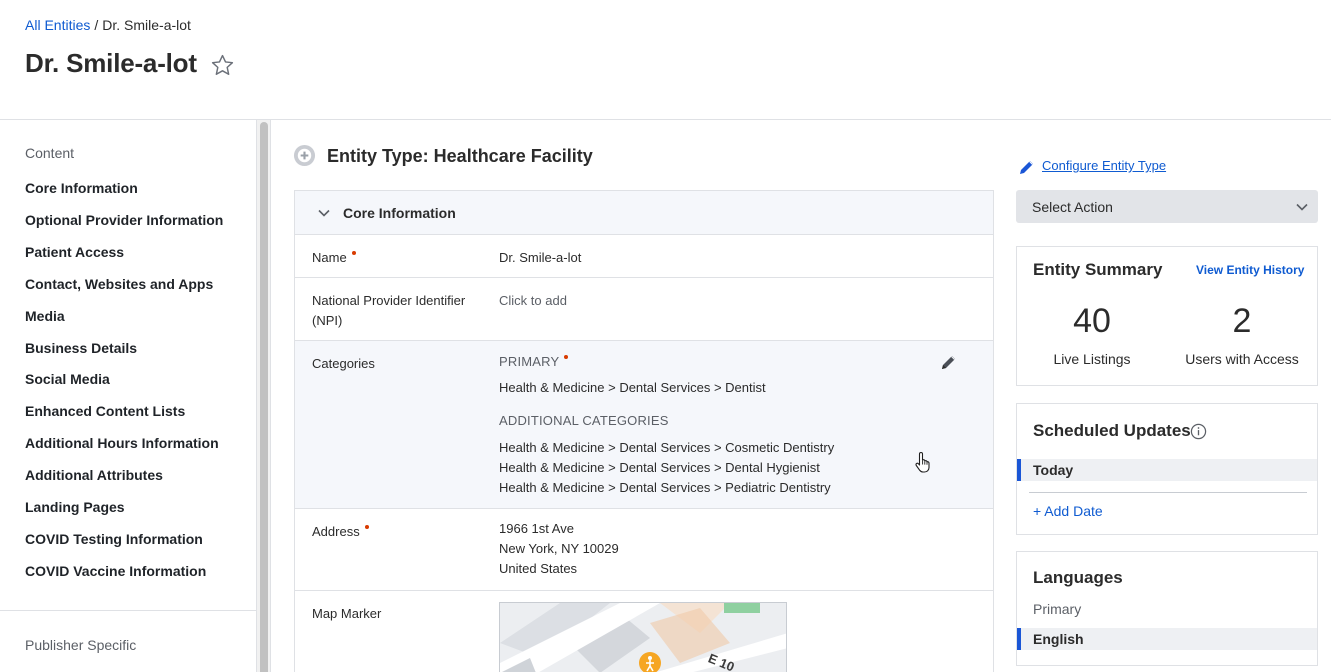 The width and height of the screenshot is (1331, 672). What do you see at coordinates (536, 528) in the screenshot?
I see `address-line: 1966 1st Ave` at bounding box center [536, 528].